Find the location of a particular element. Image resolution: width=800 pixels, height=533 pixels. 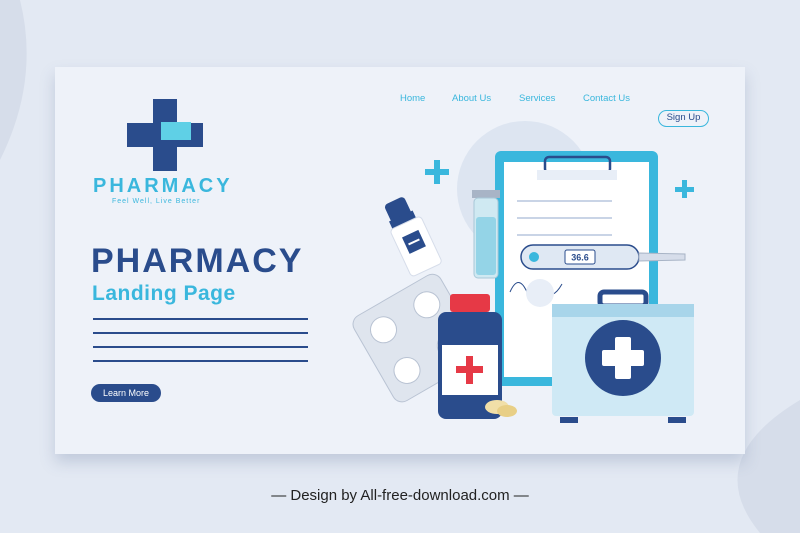

design-credit: — Design by All-free-download.com — is located at coordinates (400, 495).